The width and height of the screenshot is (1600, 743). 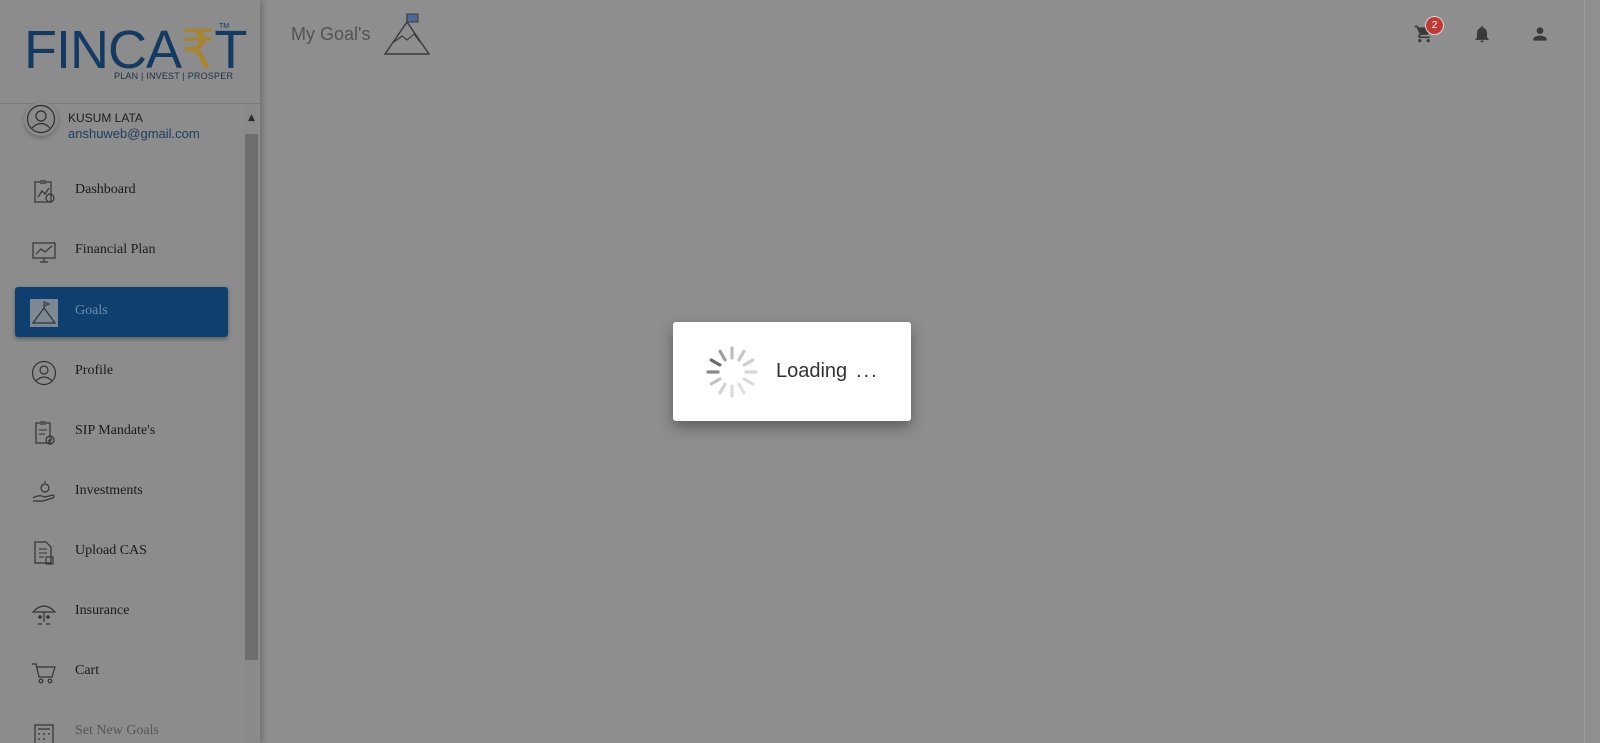 I want to click on avatar, so click(x=41, y=119).